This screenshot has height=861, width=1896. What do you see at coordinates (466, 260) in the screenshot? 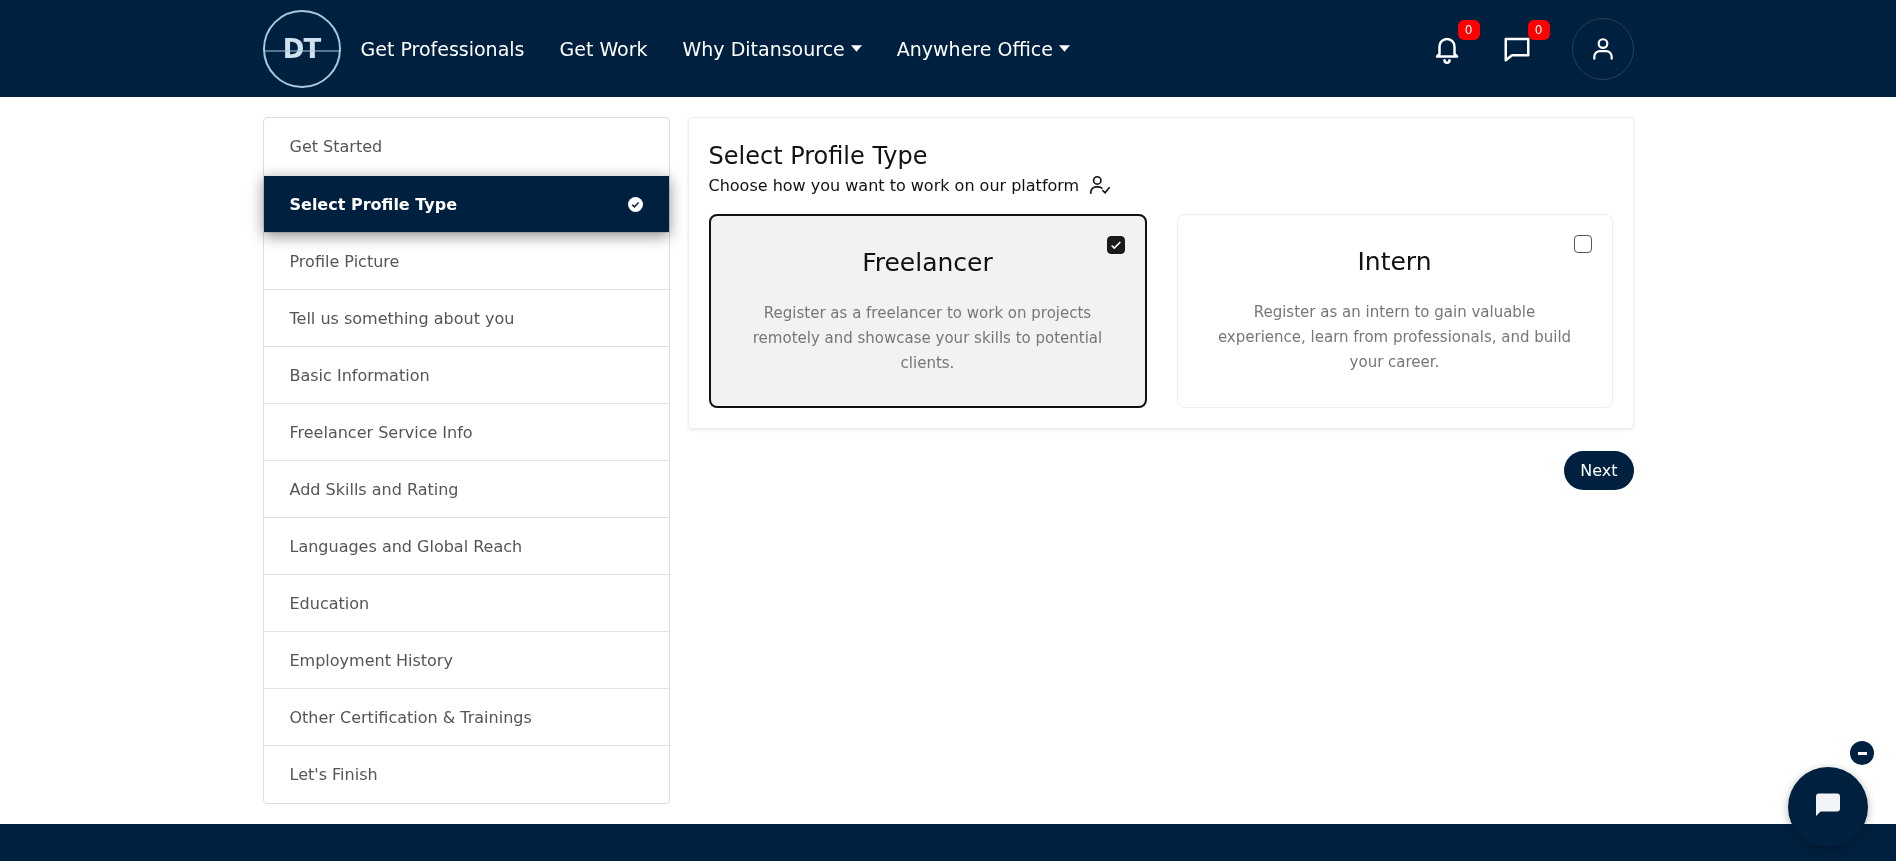
I see `step-item: Profile Picture` at bounding box center [466, 260].